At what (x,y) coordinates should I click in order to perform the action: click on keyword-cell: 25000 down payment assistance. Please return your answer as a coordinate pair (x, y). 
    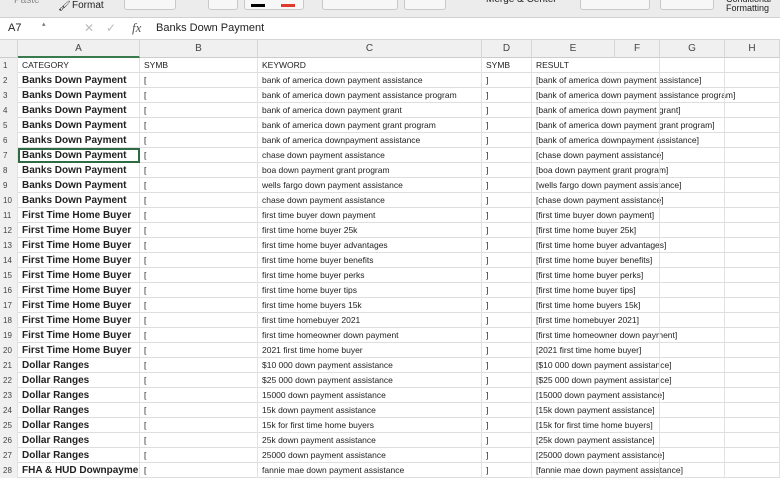
    Looking at the image, I should click on (370, 455).